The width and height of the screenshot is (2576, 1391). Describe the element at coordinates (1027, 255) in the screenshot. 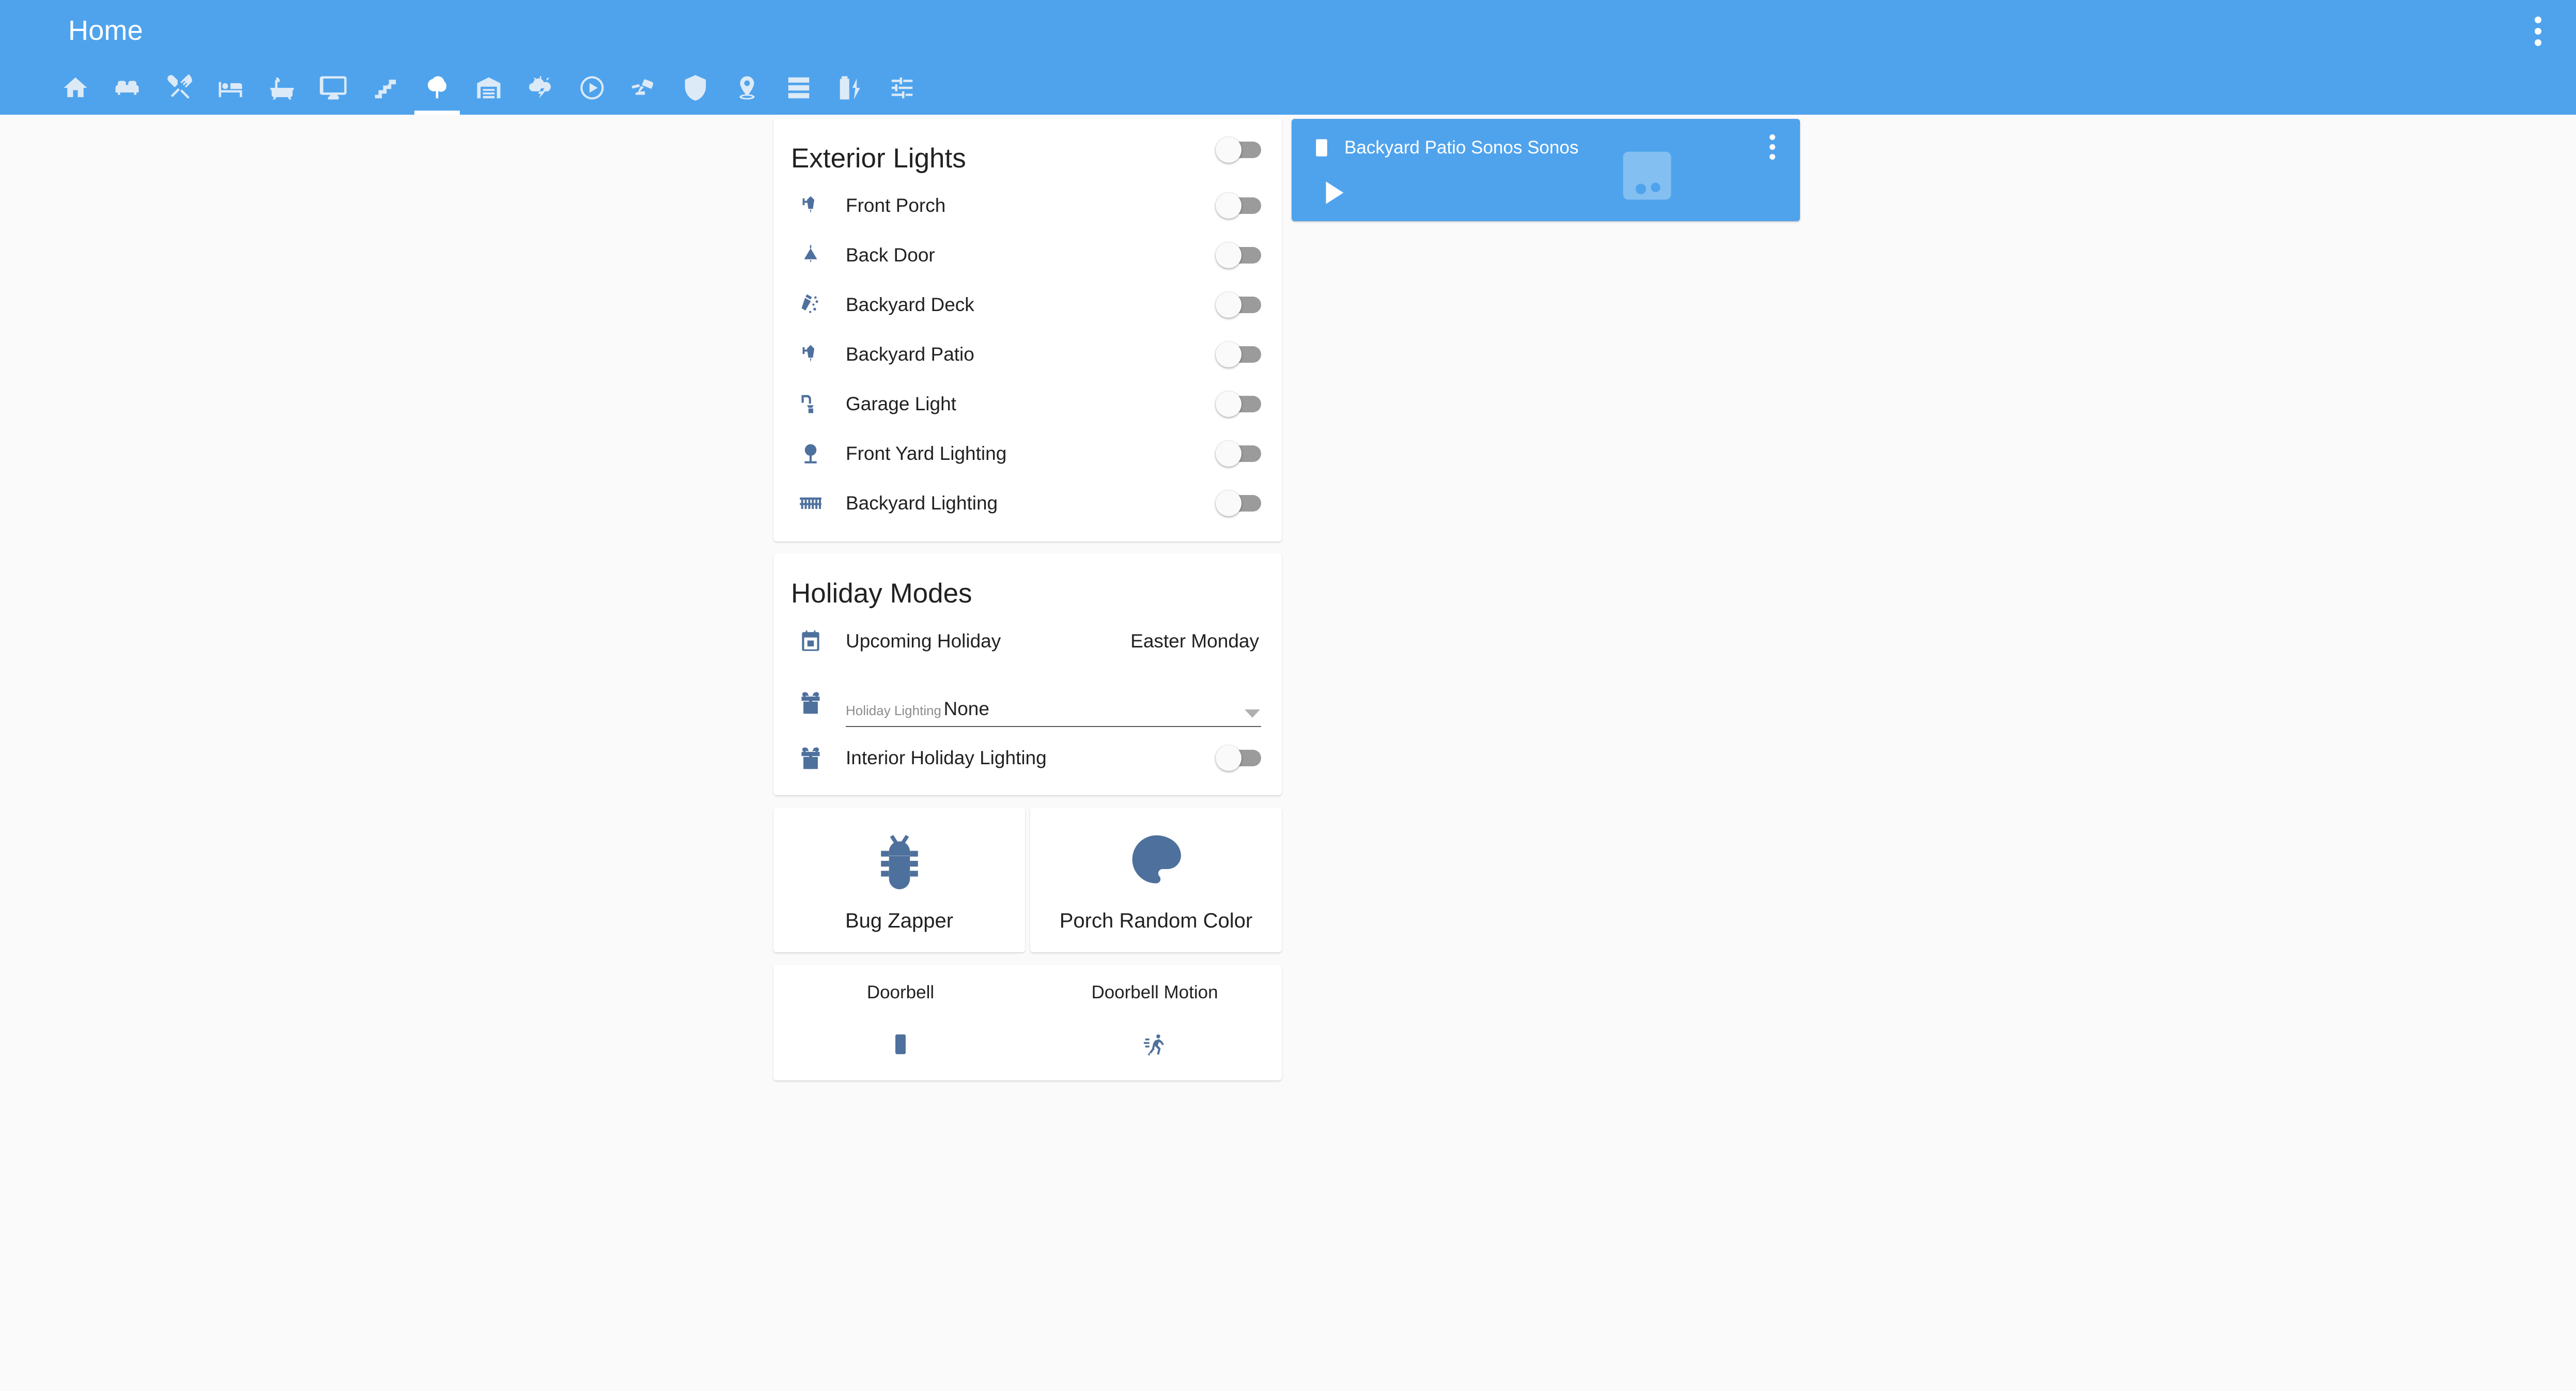

I see `light-row-back-door: Back Door` at that location.